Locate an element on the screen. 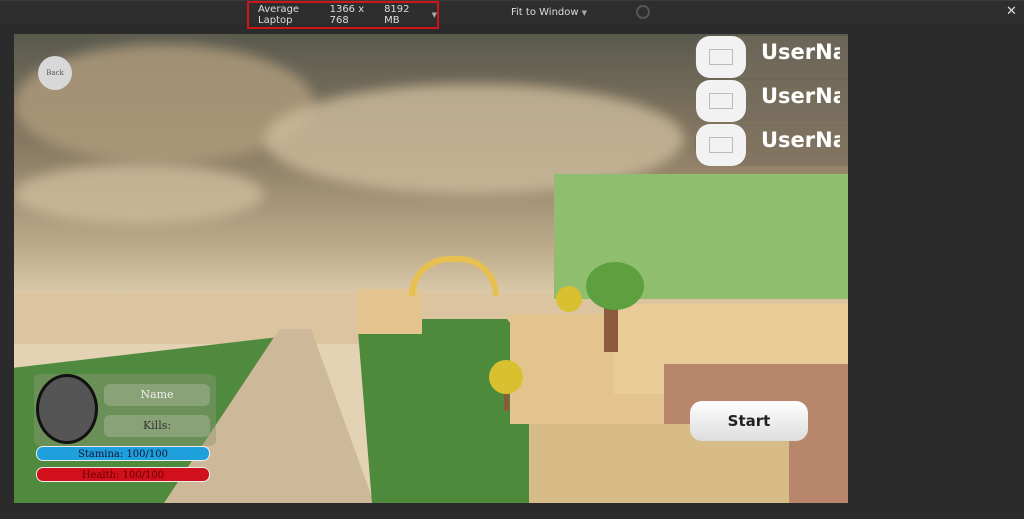  stamina-bar: Stamina: 100/100 is located at coordinates (123, 453).